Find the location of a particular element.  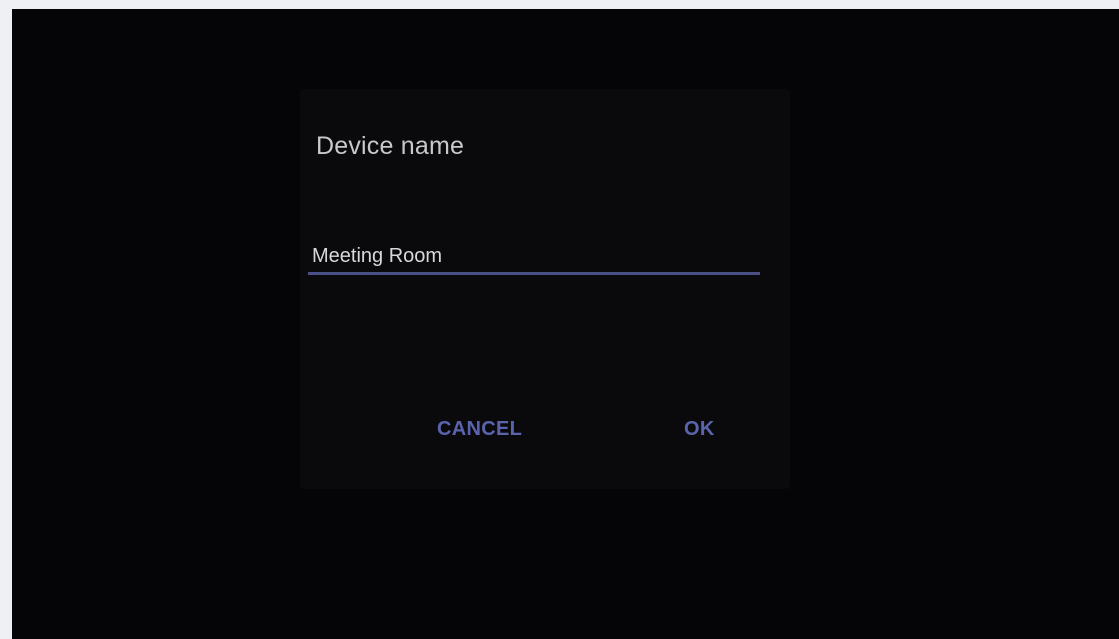

dialog-title: Device name is located at coordinates (390, 146).